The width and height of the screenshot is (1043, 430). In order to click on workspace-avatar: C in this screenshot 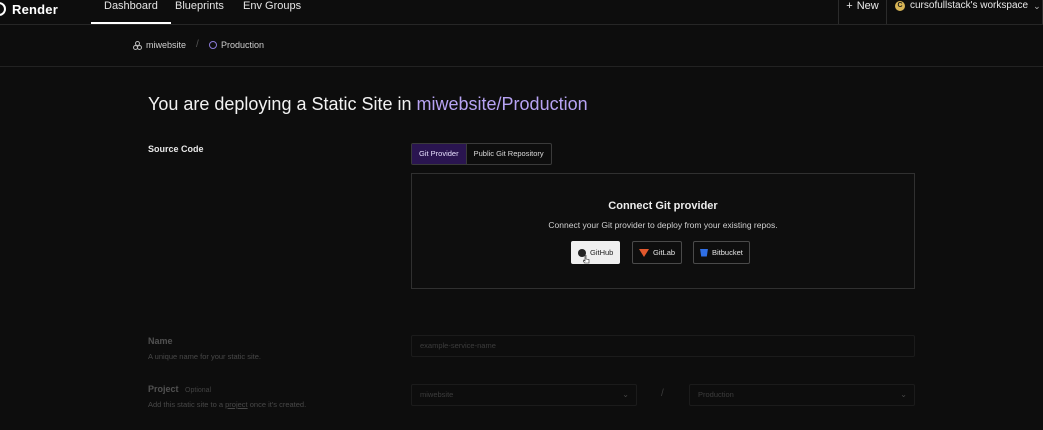, I will do `click(900, 6)`.